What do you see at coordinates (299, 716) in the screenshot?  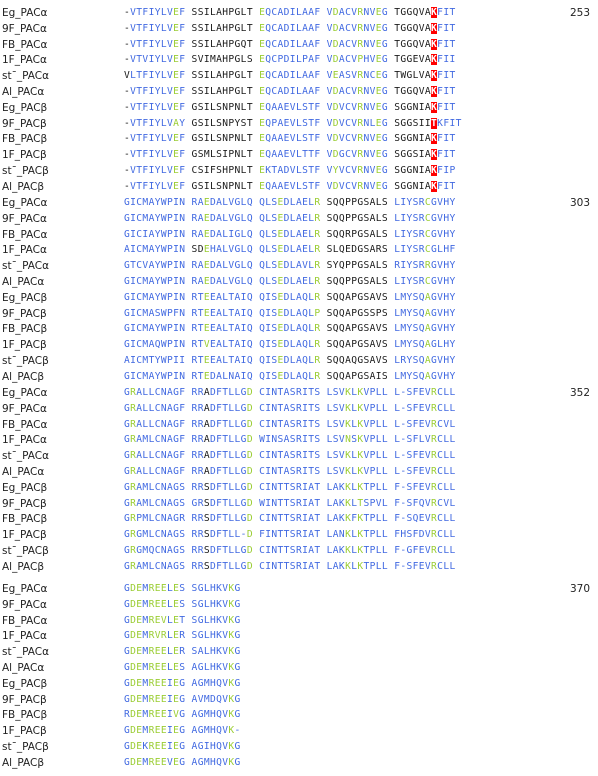 I see `alignment-row: FB_PACβ RDEMREEIVG AGMHQVKG` at bounding box center [299, 716].